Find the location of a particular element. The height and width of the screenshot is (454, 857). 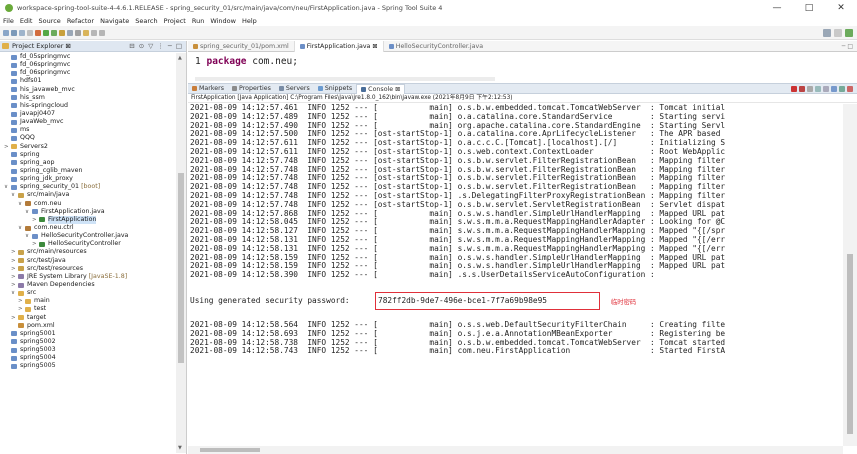

tree-item: JavaWeb_mvc is located at coordinates (88, 122).